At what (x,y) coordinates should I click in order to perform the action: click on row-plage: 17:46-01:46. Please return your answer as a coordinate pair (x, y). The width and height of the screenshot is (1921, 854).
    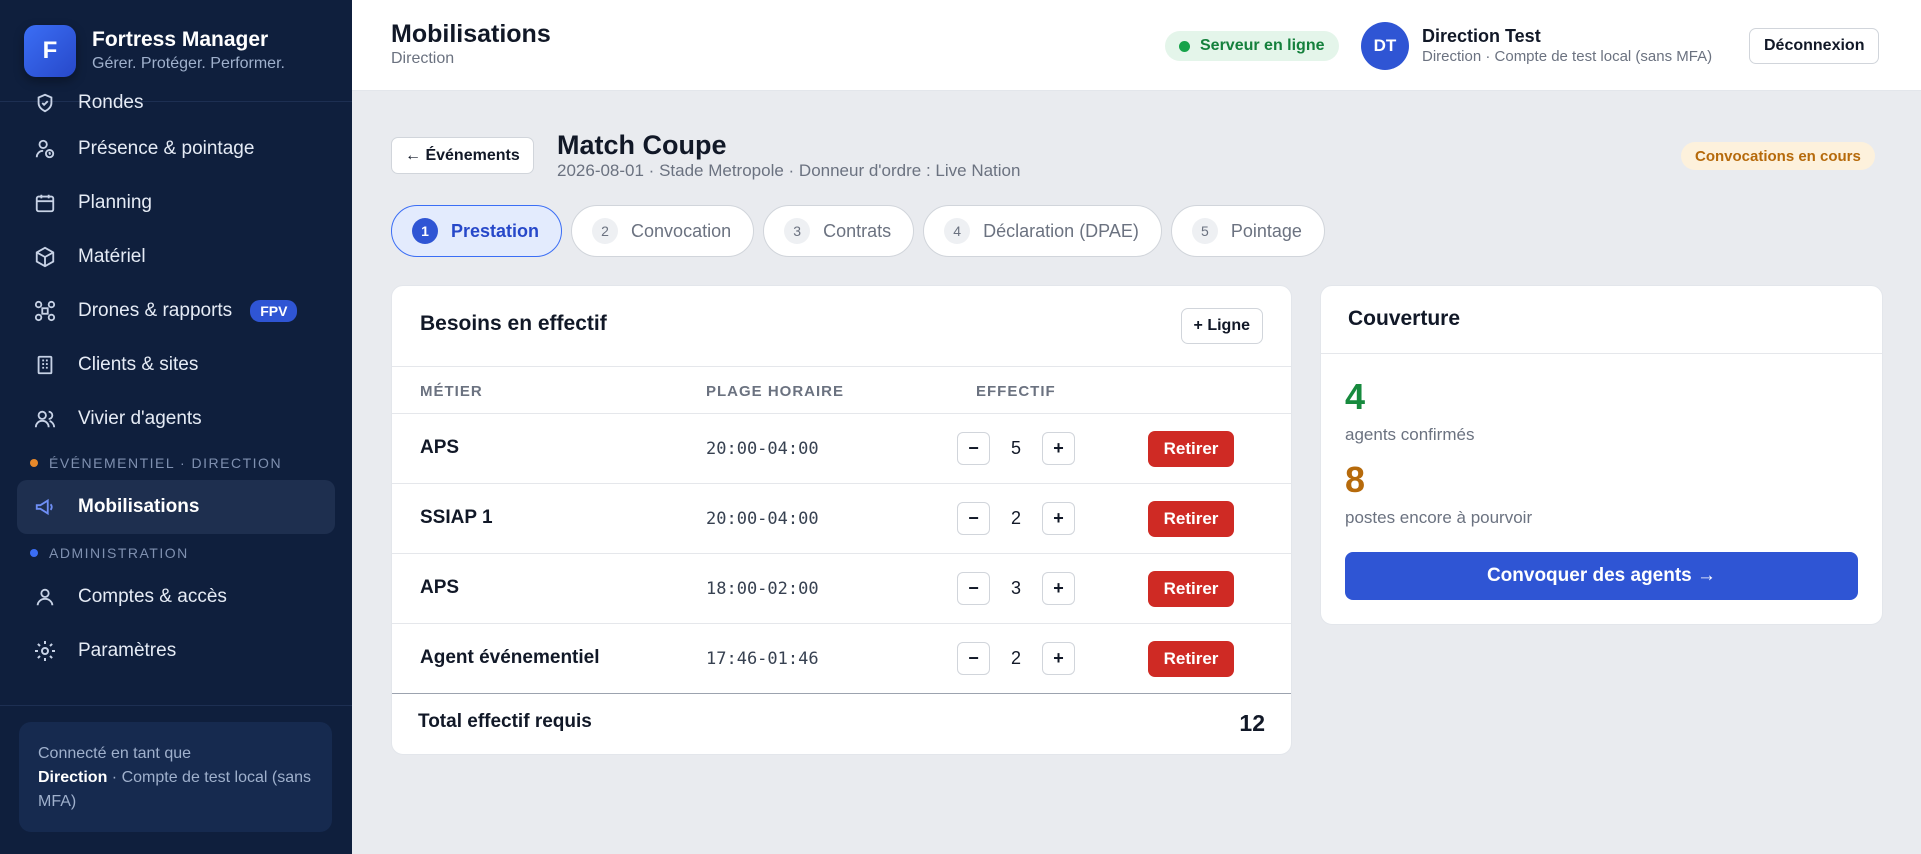
    Looking at the image, I should click on (762, 659).